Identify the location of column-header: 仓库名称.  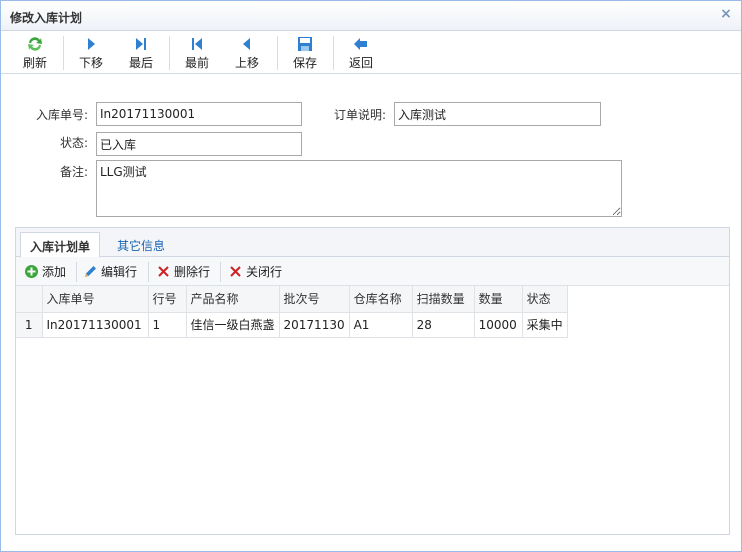
(381, 299).